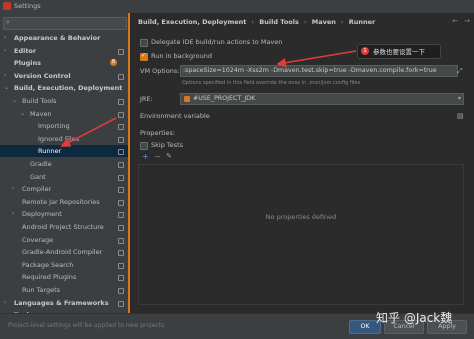 This screenshot has width=474, height=339. What do you see at coordinates (41, 290) in the screenshot?
I see `sidebar-item-label: Run Targets` at bounding box center [41, 290].